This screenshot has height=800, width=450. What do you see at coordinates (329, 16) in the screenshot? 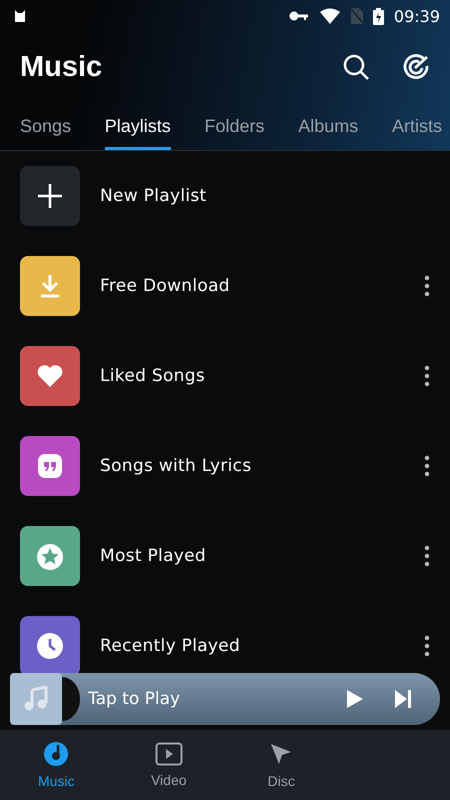
I see `wifi-icon` at bounding box center [329, 16].